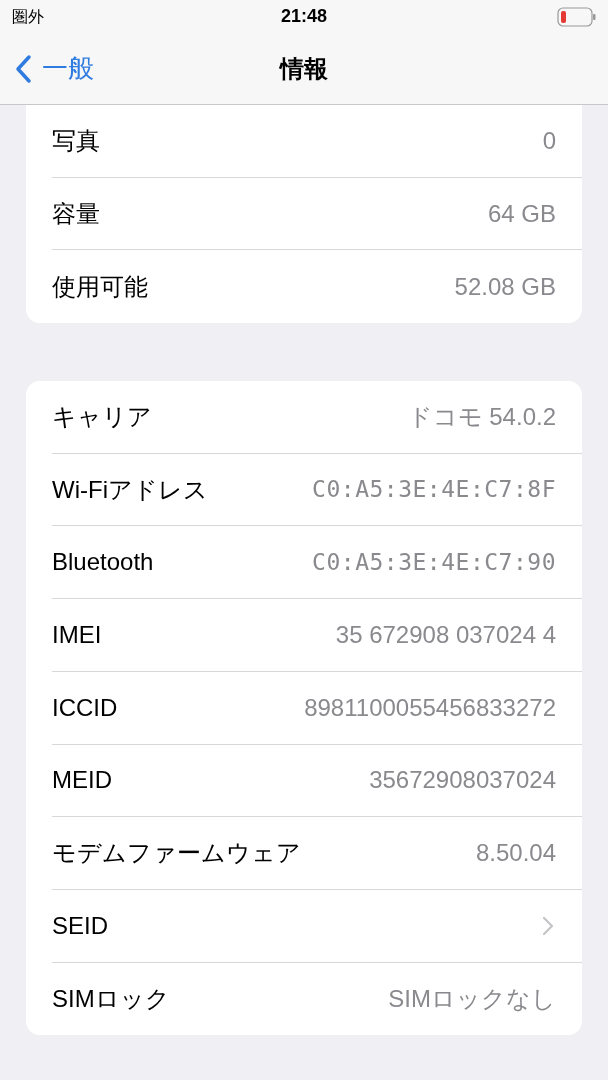 The height and width of the screenshot is (1080, 608). Describe the element at coordinates (462, 780) in the screenshot. I see `row-value: 35672908037024` at that location.